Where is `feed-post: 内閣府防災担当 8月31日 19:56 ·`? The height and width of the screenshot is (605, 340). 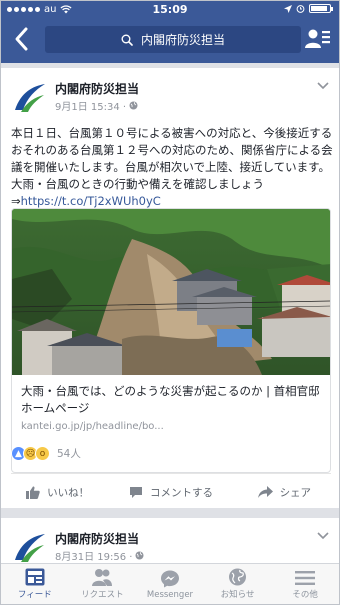 feed-post: 内閣府防災担当 8月31日 19:56 · is located at coordinates (170, 543).